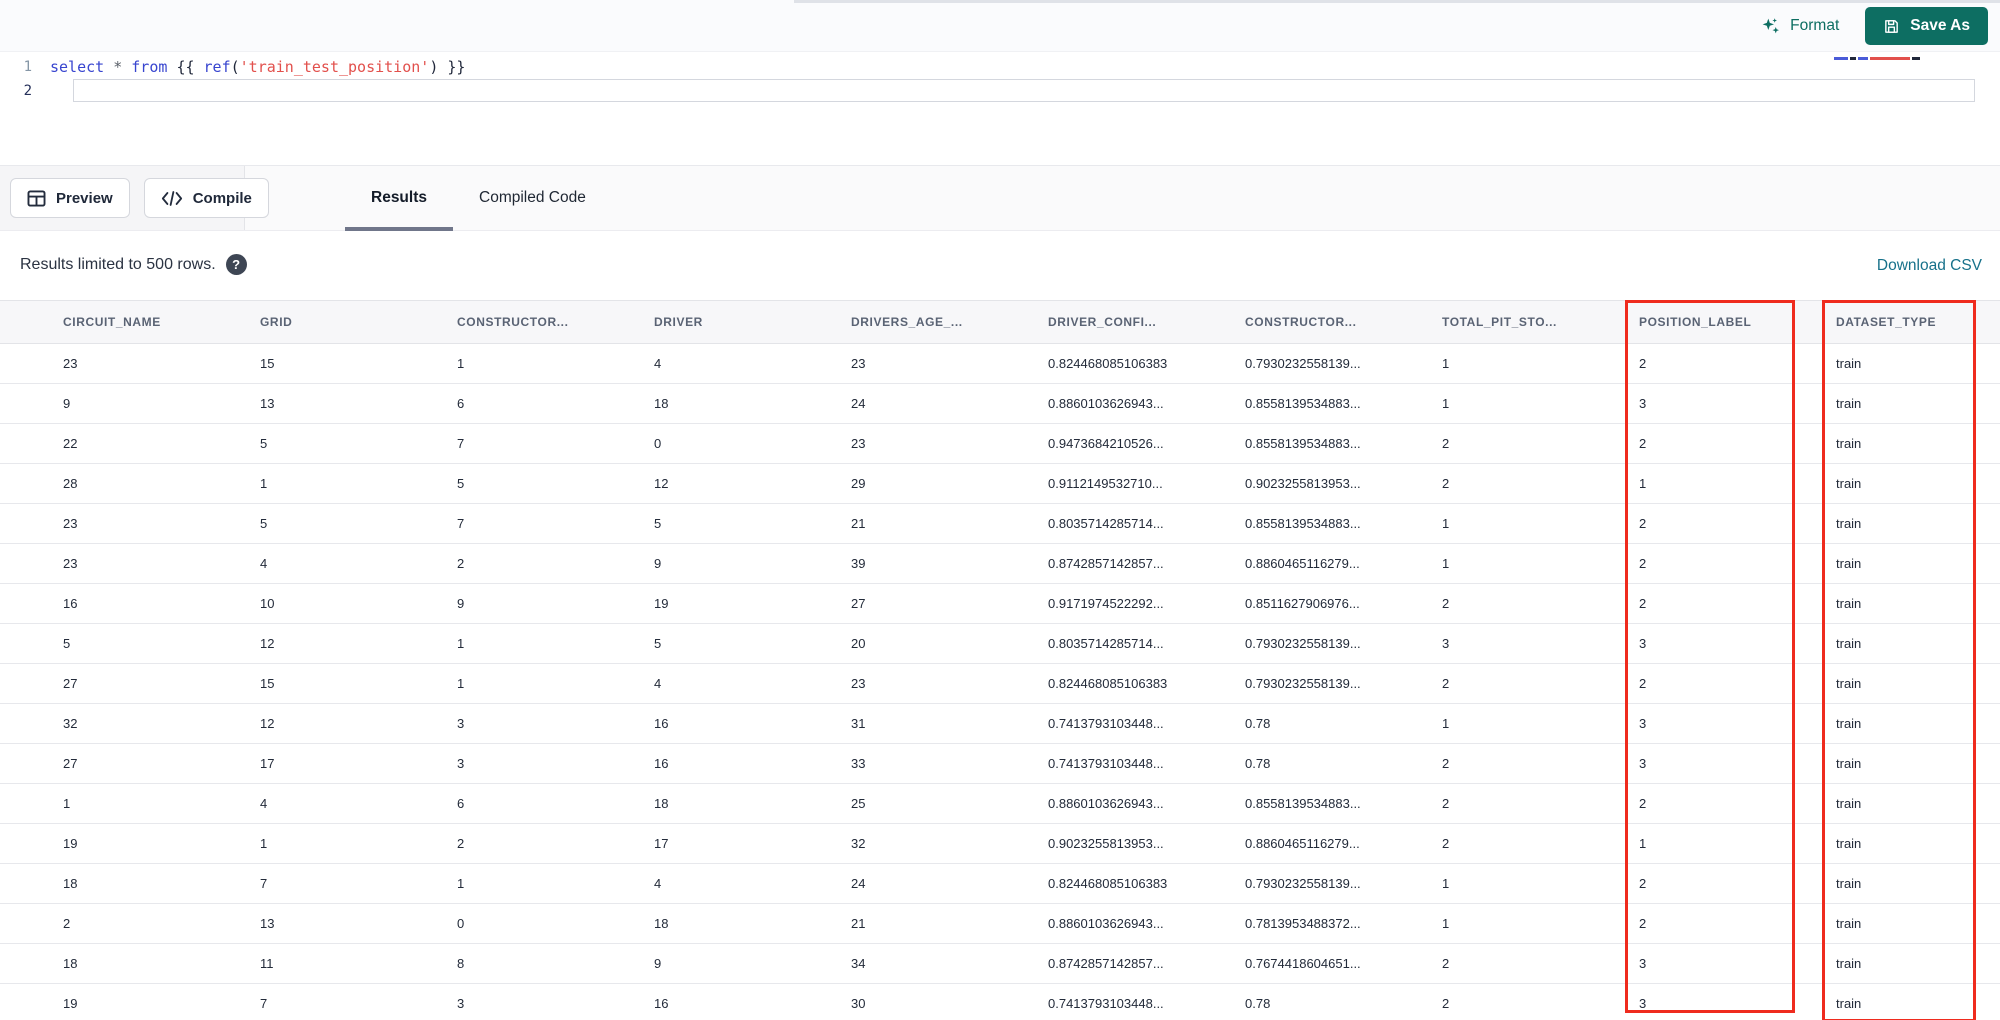 Image resolution: width=2000 pixels, height=1020 pixels. Describe the element at coordinates (77, 67) in the screenshot. I see `code-token: select` at that location.